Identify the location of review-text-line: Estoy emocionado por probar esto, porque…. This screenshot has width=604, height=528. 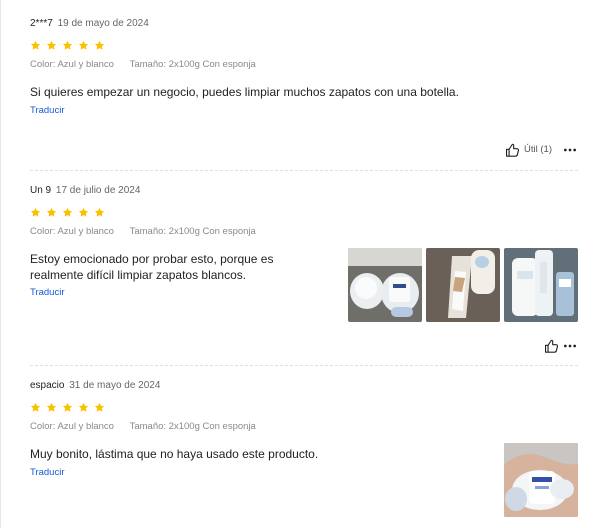
(152, 259).